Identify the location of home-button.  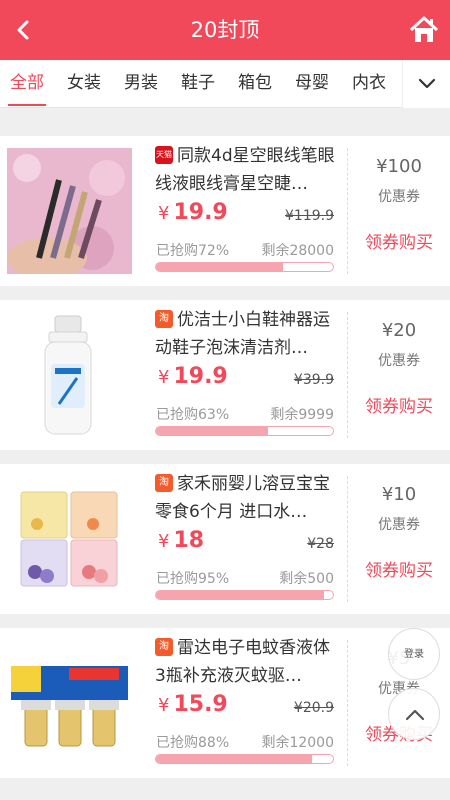
(424, 30).